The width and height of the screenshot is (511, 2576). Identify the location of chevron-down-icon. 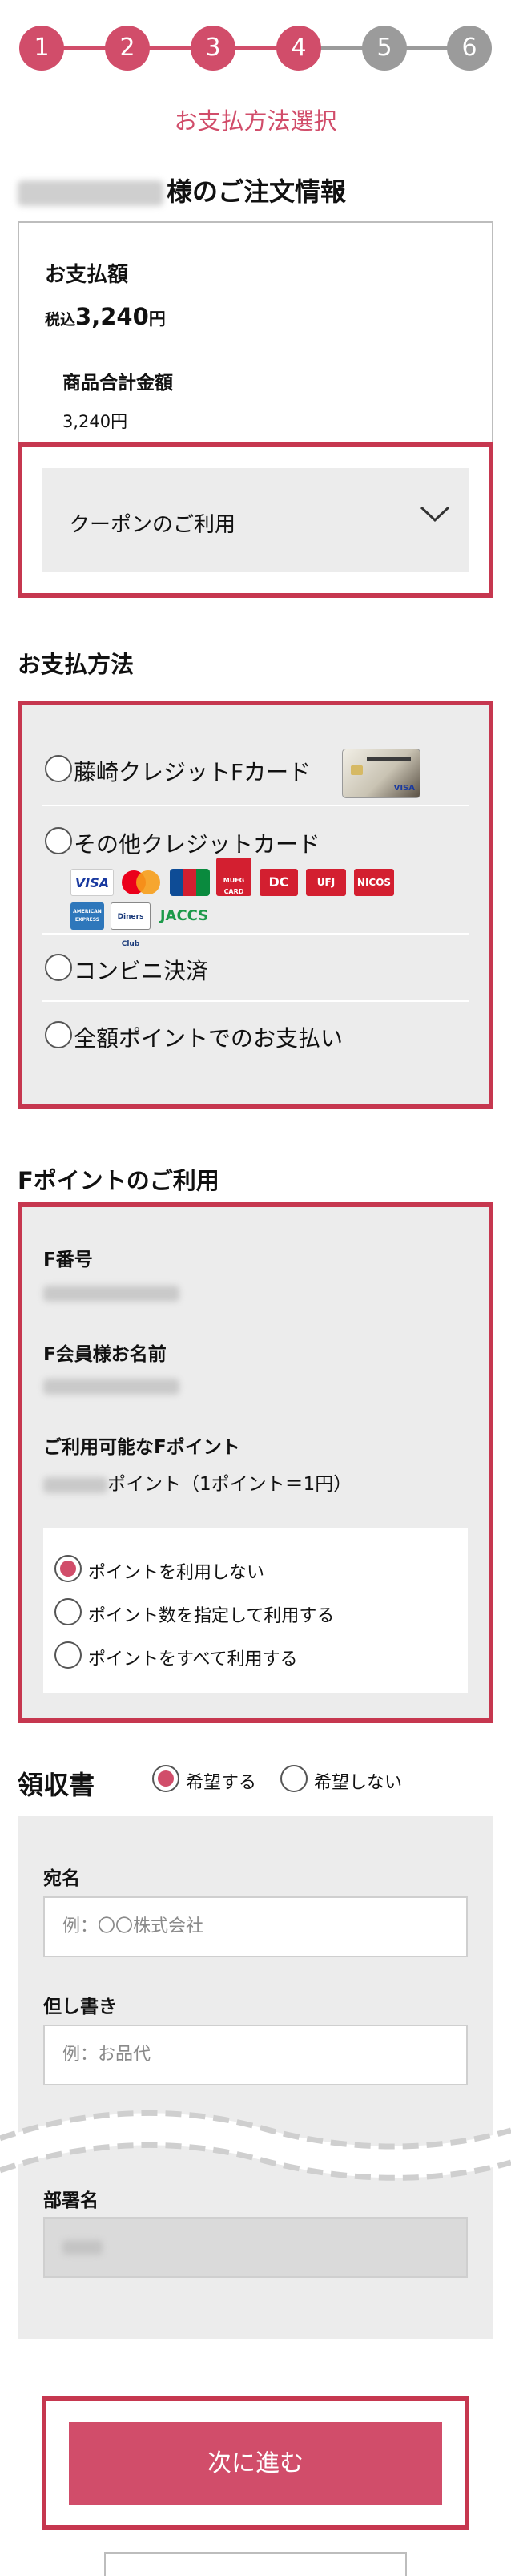
(435, 514).